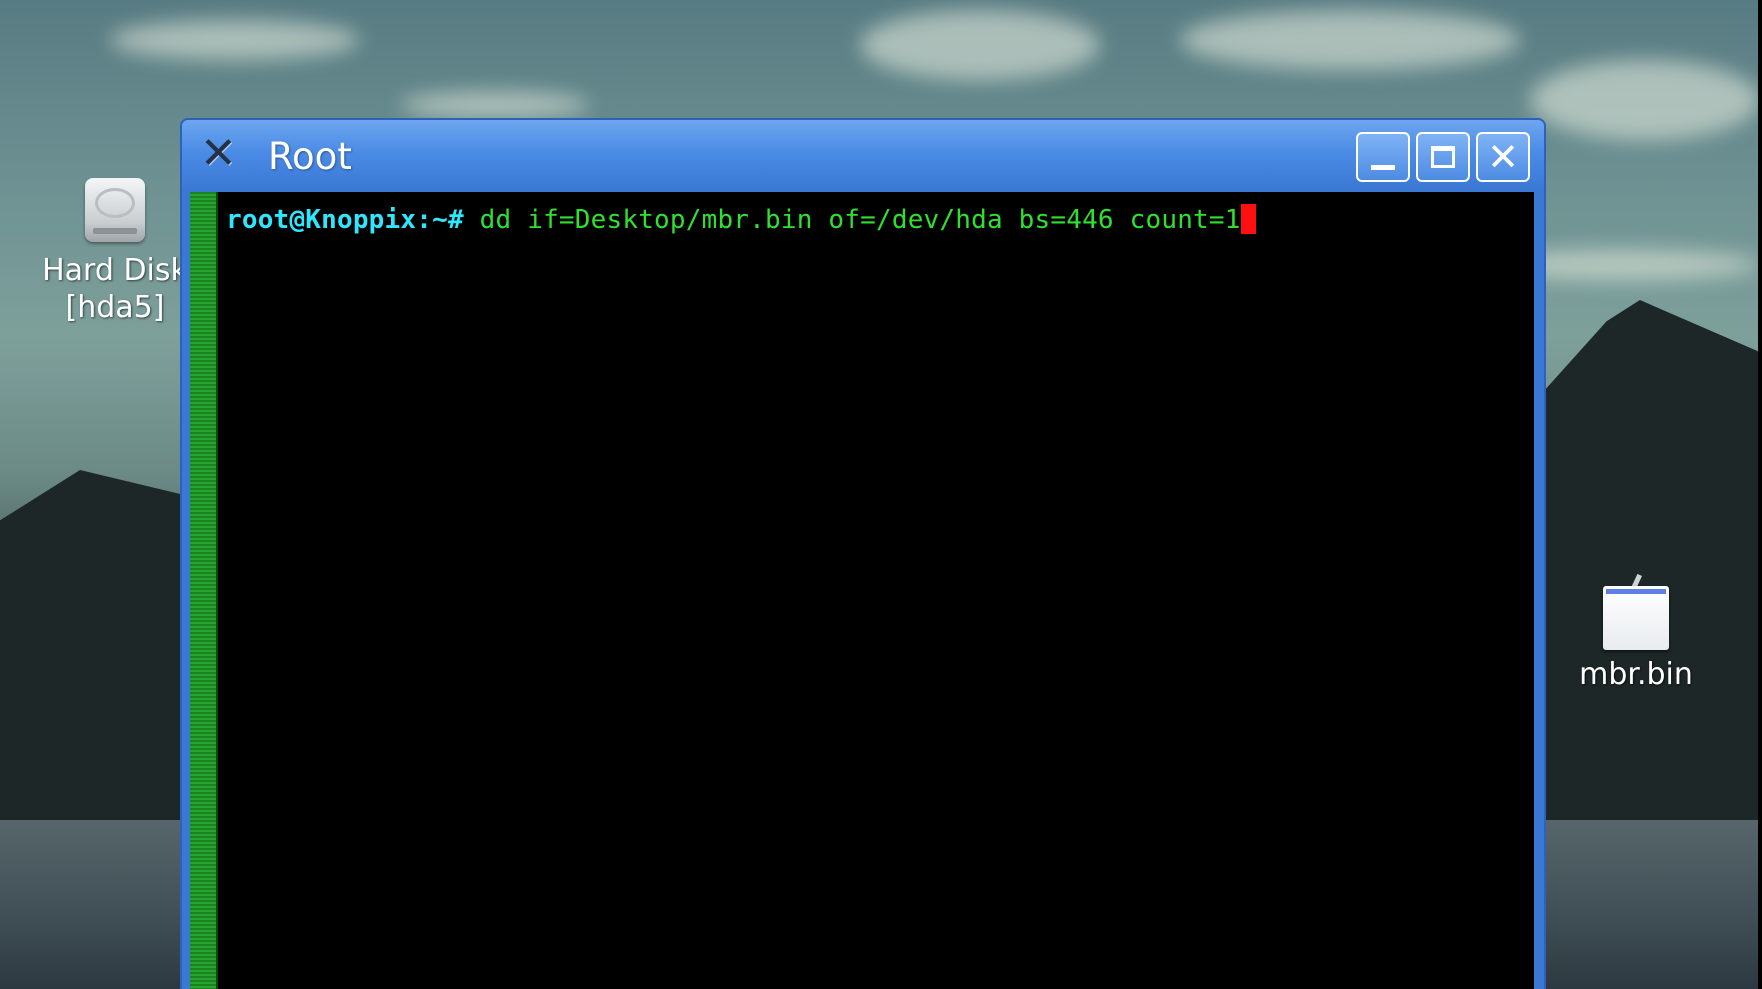  Describe the element at coordinates (100, 650) in the screenshot. I see `mountain-left` at that location.